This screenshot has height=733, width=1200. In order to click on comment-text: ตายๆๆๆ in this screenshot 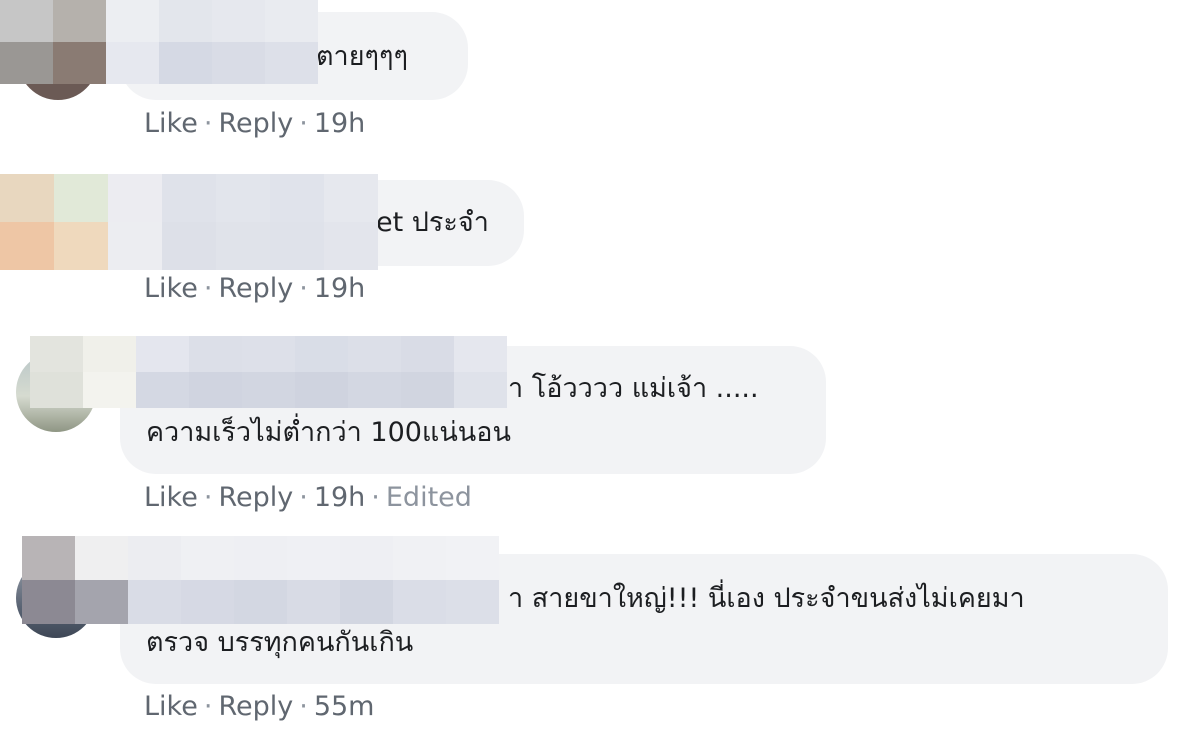, I will do `click(362, 56)`.